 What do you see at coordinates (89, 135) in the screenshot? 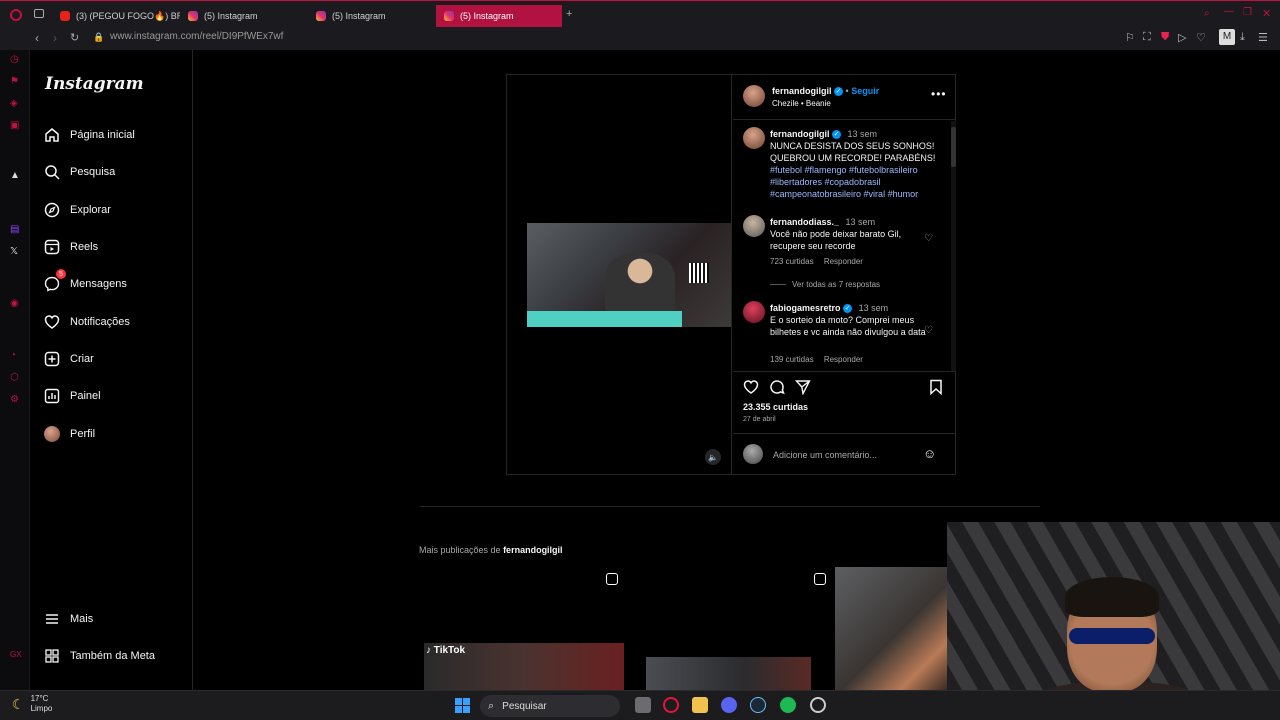
I see `nav-home: Página inicial` at bounding box center [89, 135].